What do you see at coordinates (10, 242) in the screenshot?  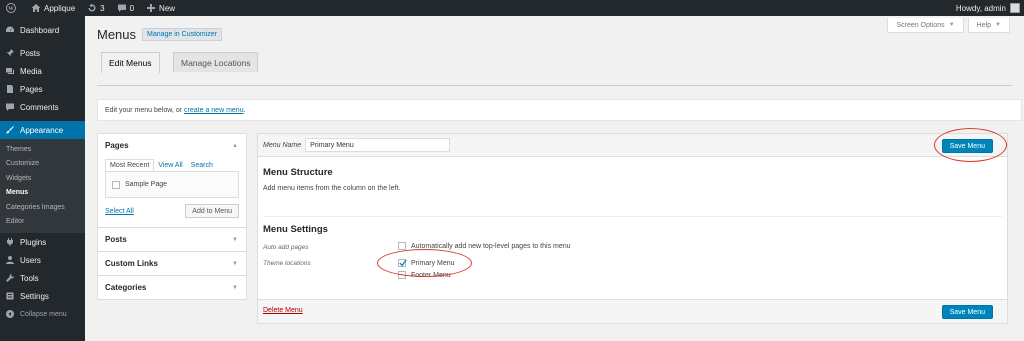 I see `plugin-icon` at bounding box center [10, 242].